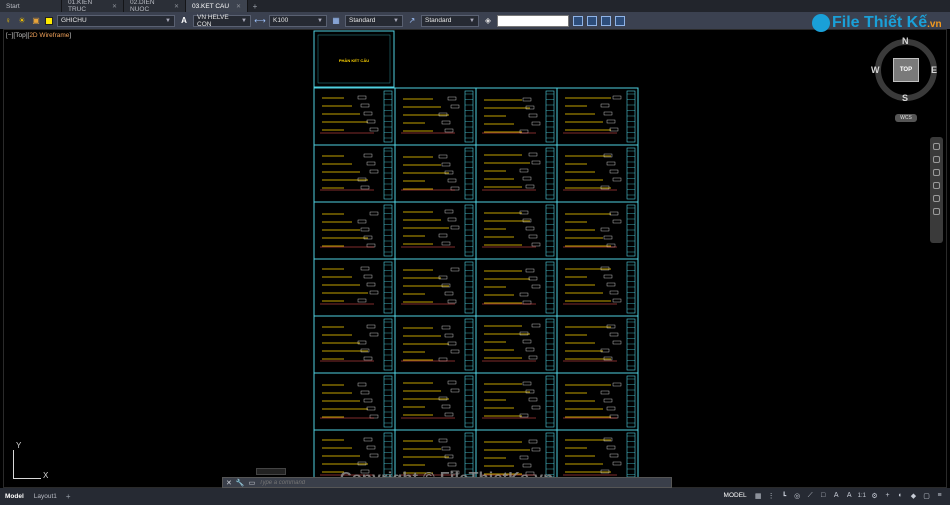 This screenshot has height=505, width=950. What do you see at coordinates (913, 495) in the screenshot?
I see `hardware-acceleration-icon: ◆` at bounding box center [913, 495].